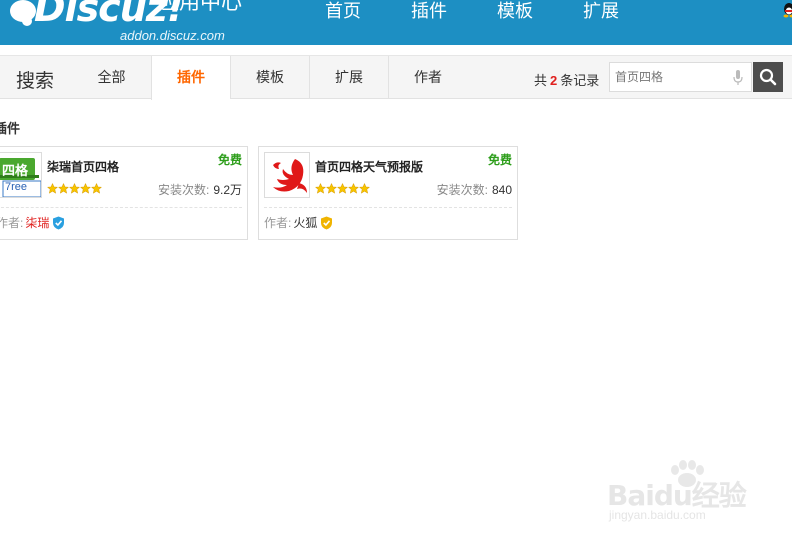  I want to click on count-prefix: 共, so click(541, 80).